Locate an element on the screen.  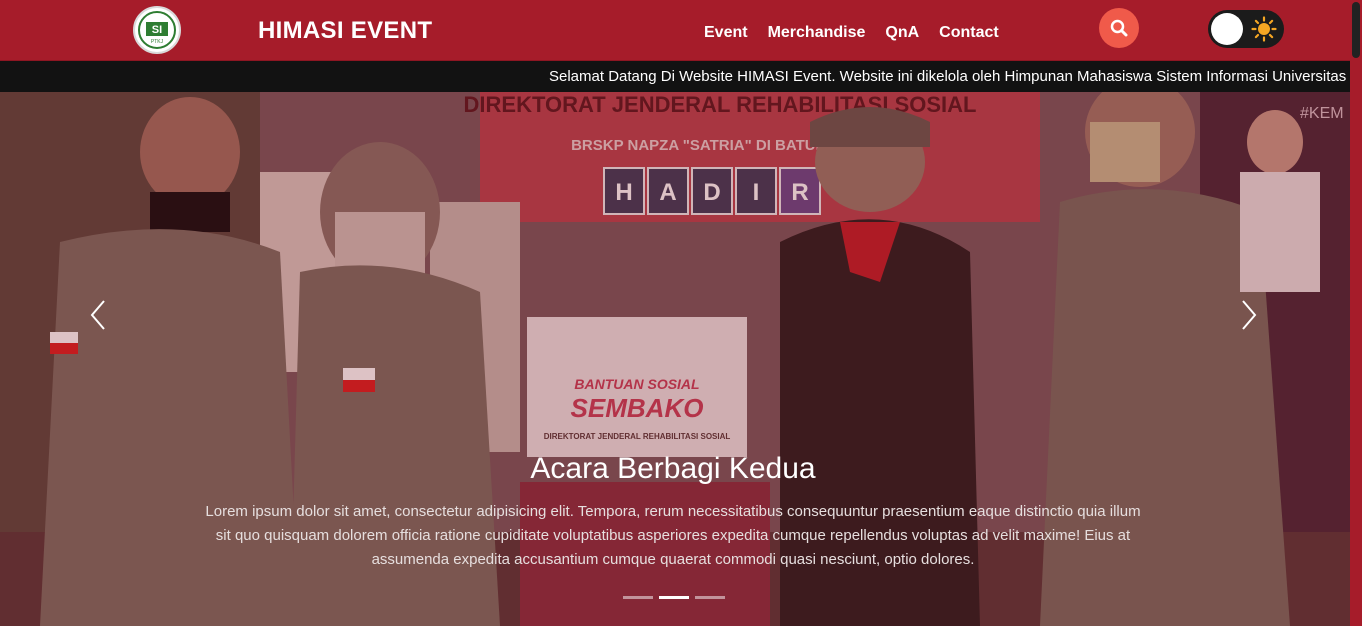
nav-contact: Contact is located at coordinates (969, 33).